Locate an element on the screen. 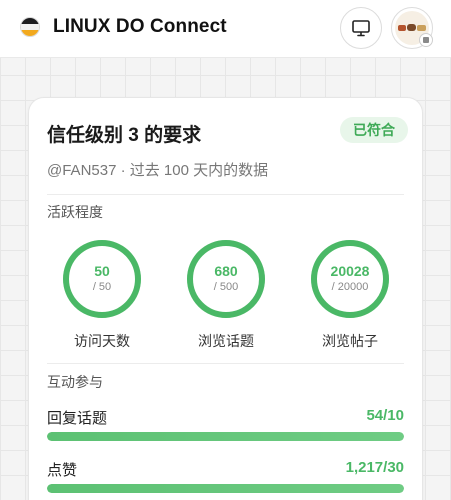 The image size is (451, 500). ring-value: 20028 is located at coordinates (350, 271).